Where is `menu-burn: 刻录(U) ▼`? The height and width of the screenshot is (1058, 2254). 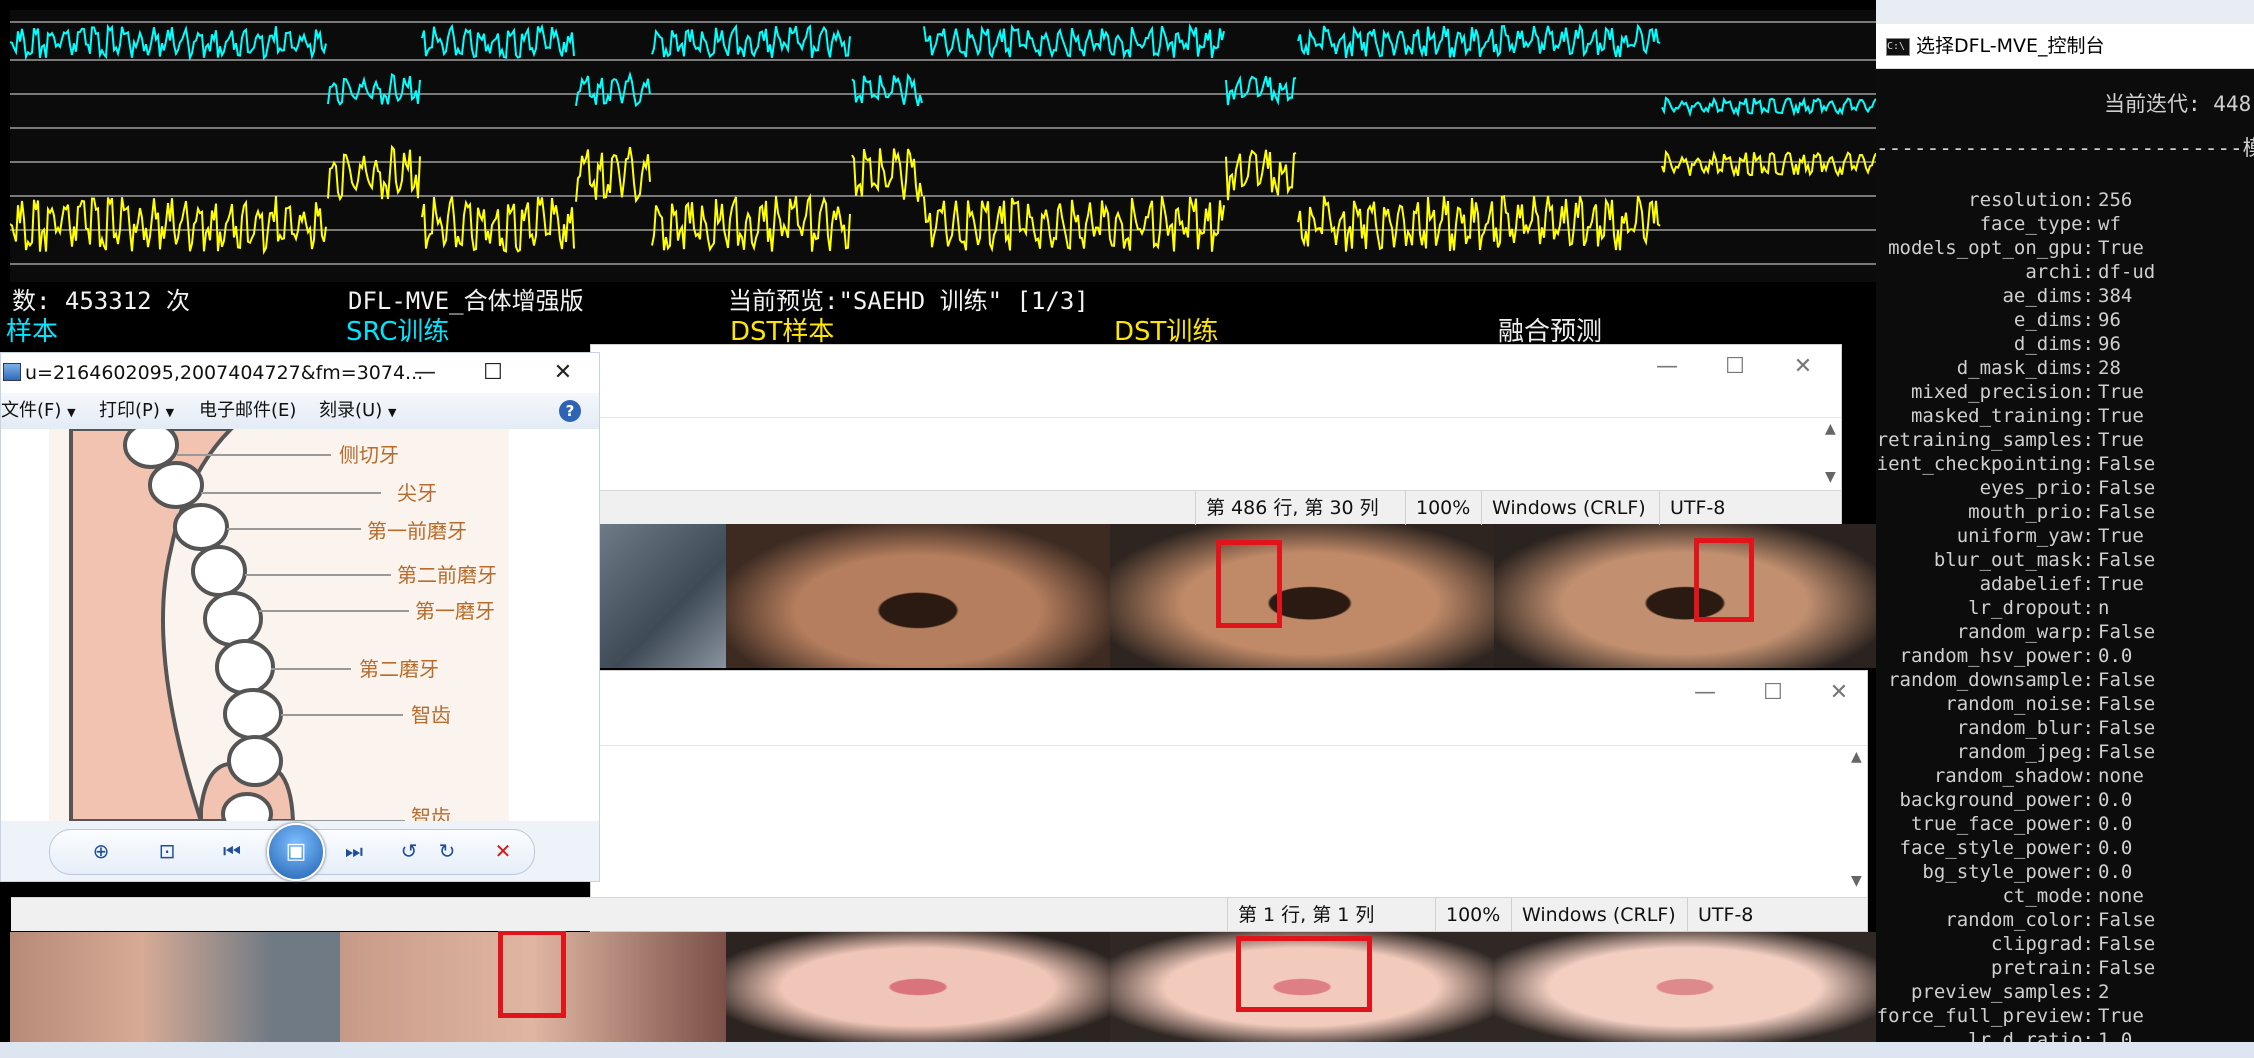 menu-burn: 刻录(U) ▼ is located at coordinates (357, 411).